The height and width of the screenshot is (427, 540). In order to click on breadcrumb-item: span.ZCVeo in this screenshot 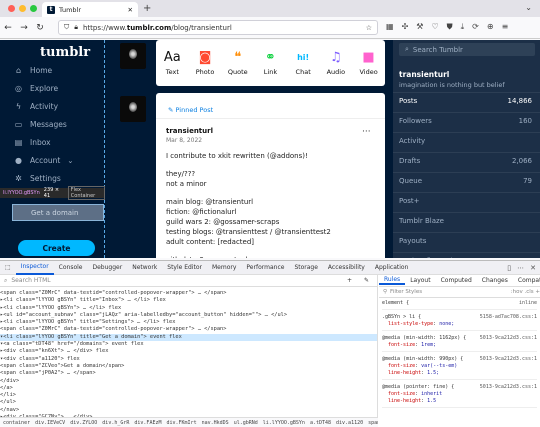, I will do `click(373, 423)`.